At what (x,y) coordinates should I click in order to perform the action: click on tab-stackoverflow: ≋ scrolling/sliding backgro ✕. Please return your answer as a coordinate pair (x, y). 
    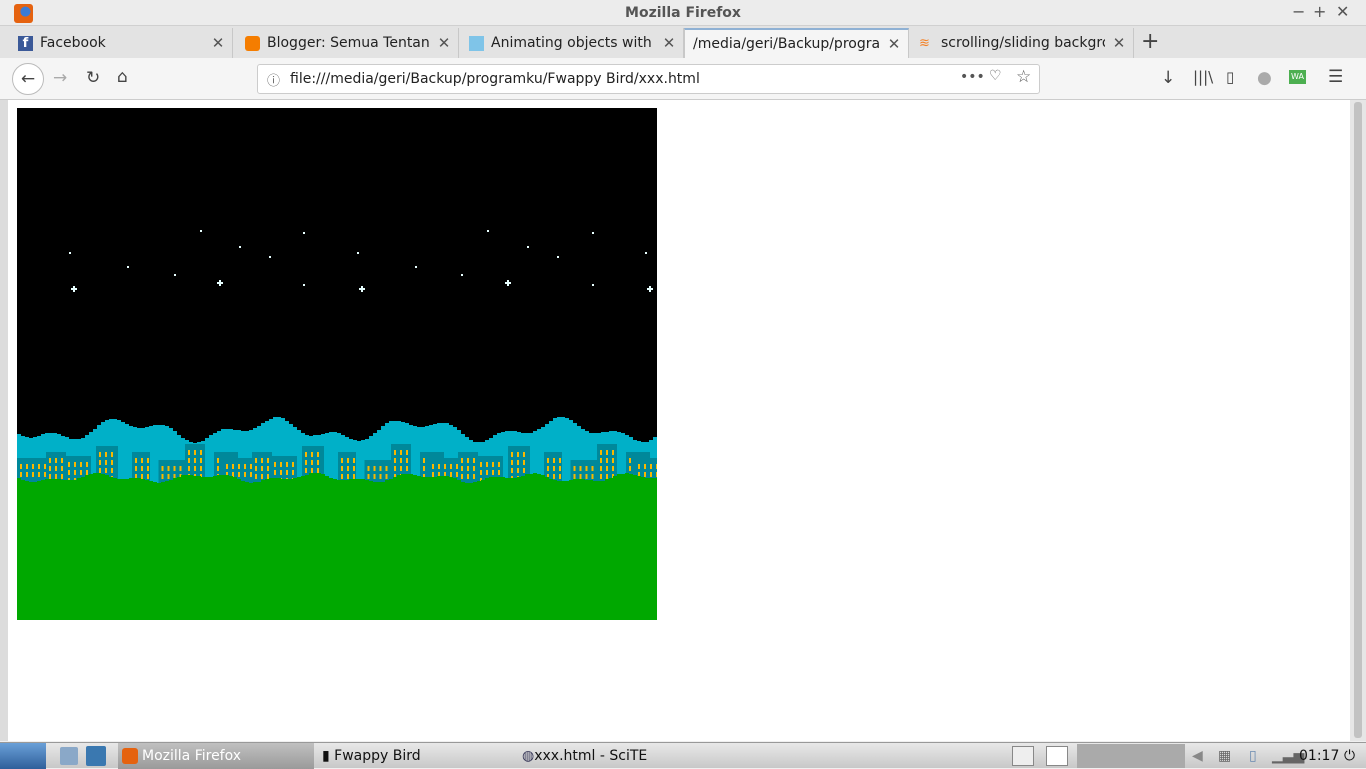
    Looking at the image, I should click on (1021, 43).